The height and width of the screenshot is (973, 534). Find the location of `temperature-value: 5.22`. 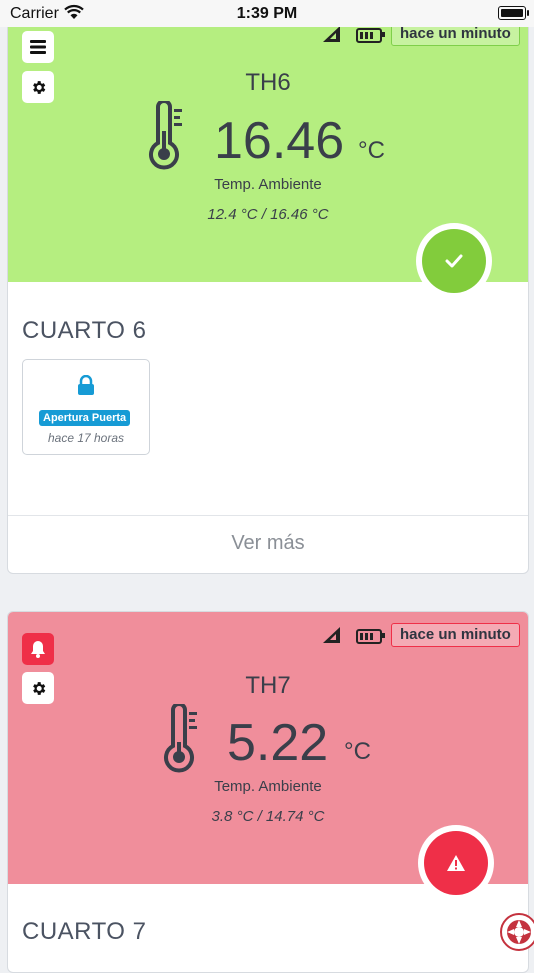

temperature-value: 5.22 is located at coordinates (278, 743).